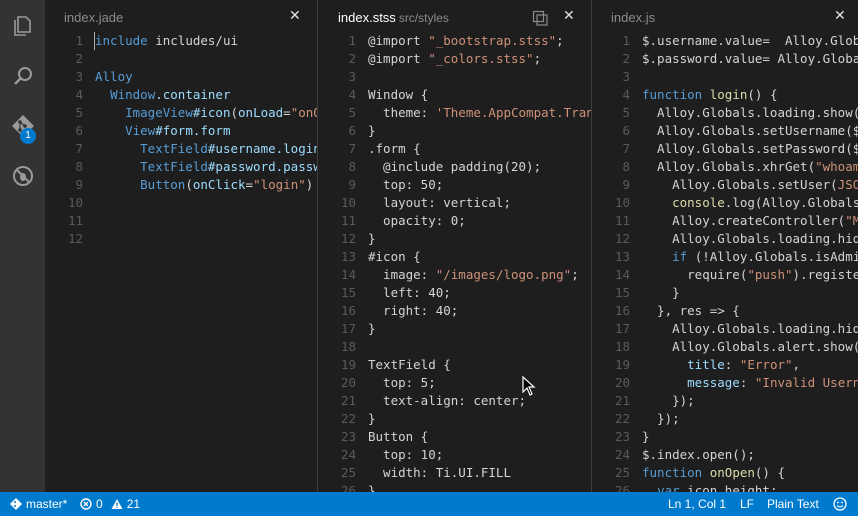  Describe the element at coordinates (219, 184) in the screenshot. I see `code-token: onClick` at that location.